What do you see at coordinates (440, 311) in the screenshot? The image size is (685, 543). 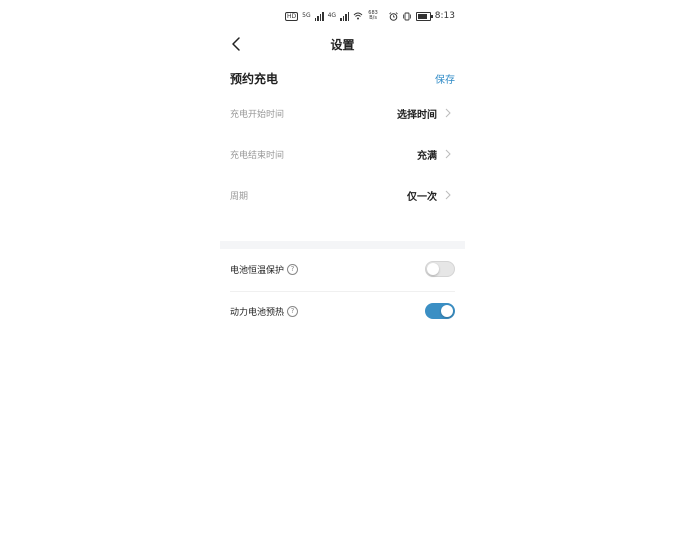 I see `battery-preheat-toggle` at bounding box center [440, 311].